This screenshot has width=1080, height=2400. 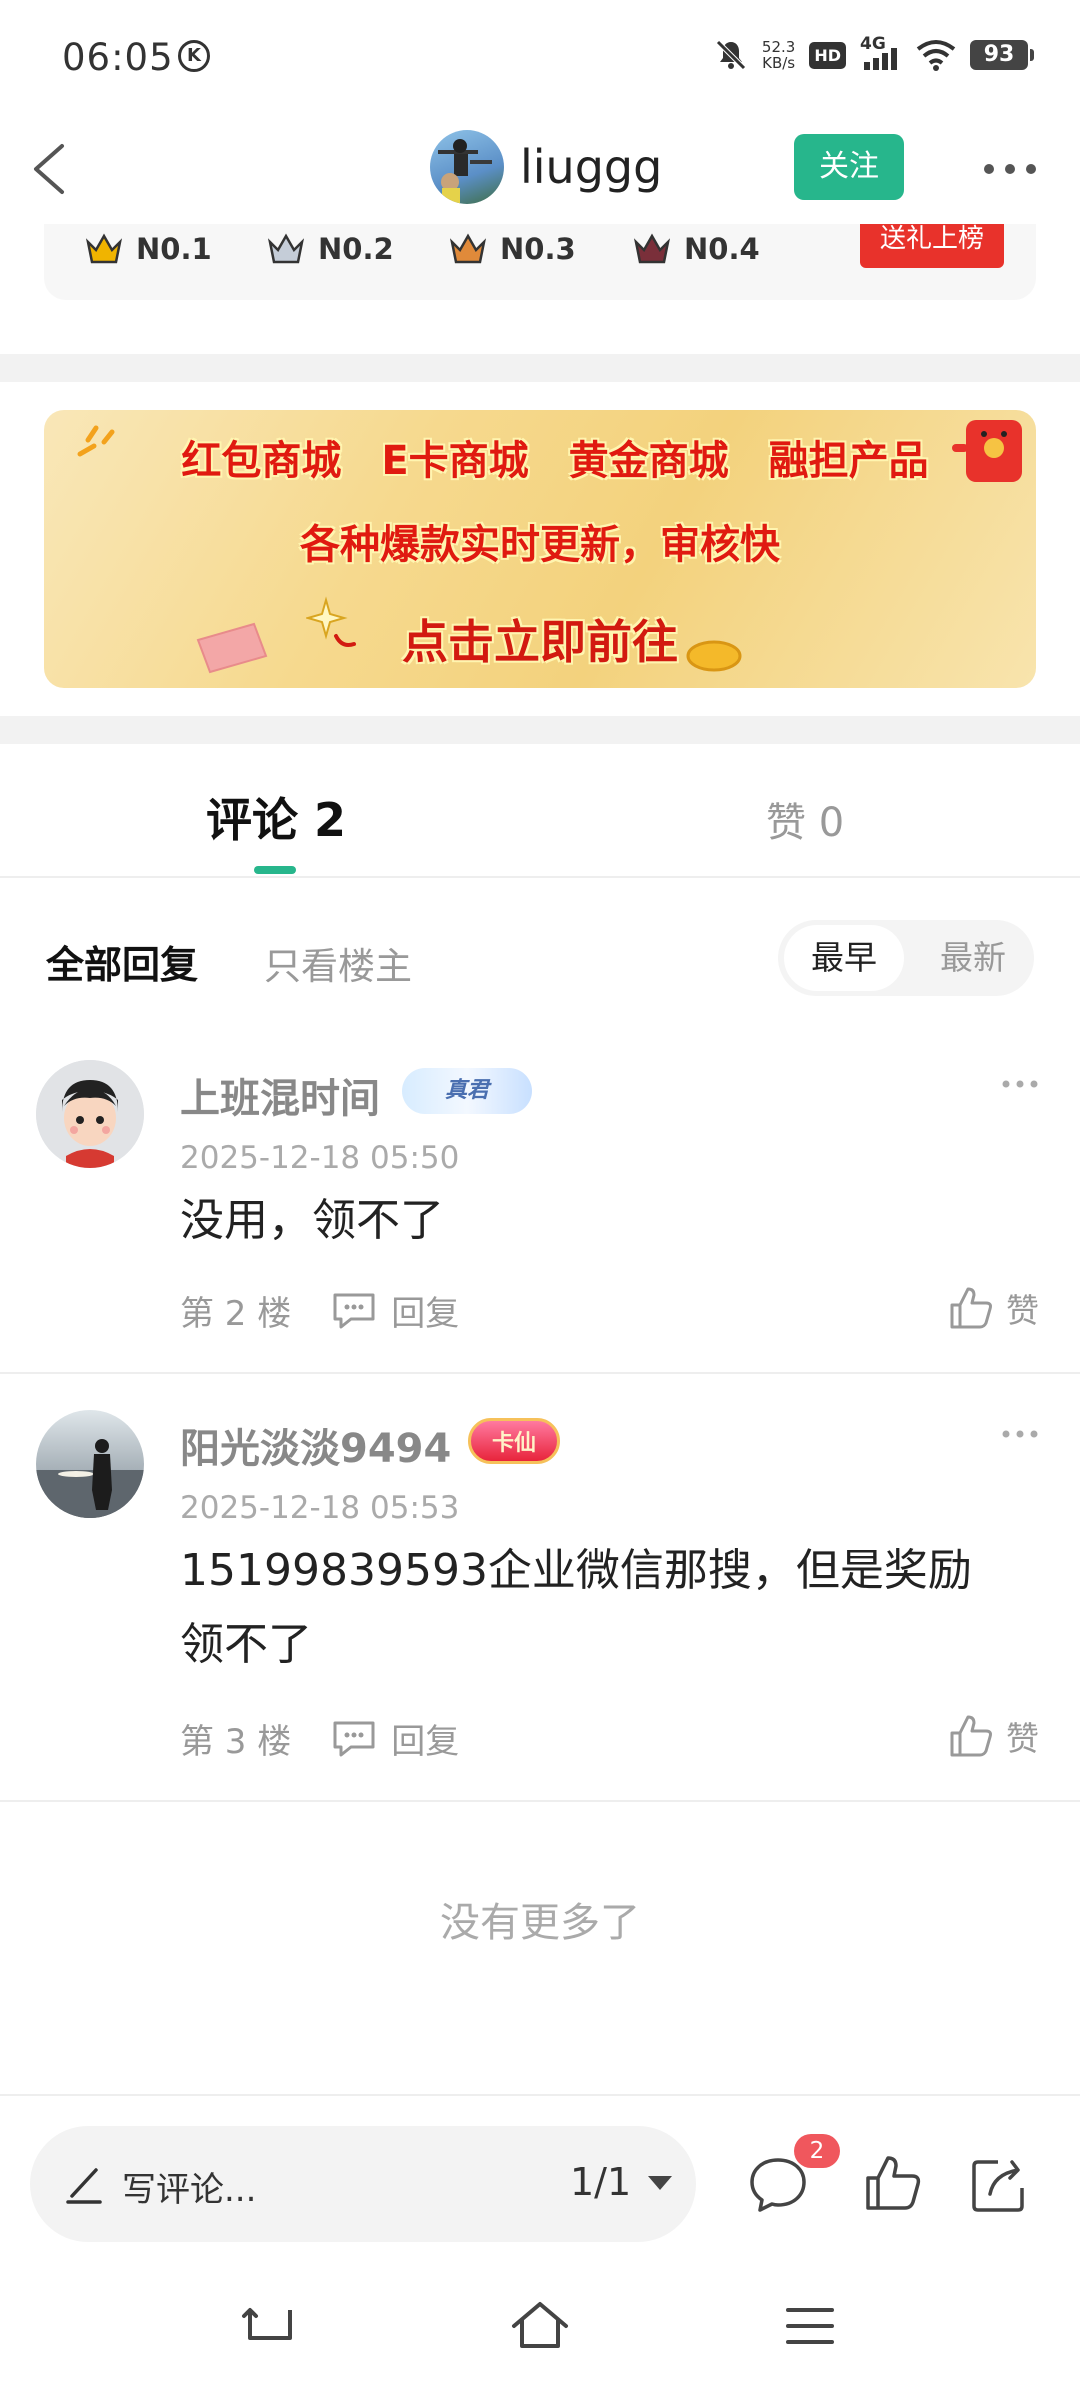 I want to click on comment-text: 没用，领不了, so click(x=312, y=1220).